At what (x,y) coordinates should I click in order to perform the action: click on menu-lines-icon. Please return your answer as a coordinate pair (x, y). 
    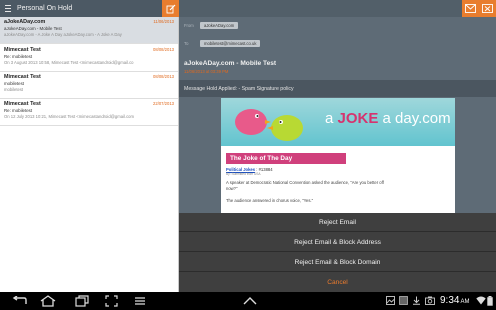
    Looking at the image, I should click on (140, 301).